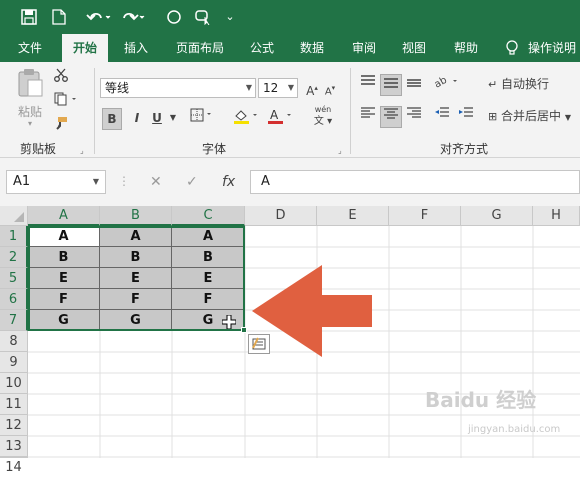  Describe the element at coordinates (441, 81) in the screenshot. I see `svg-text: ab` at that location.